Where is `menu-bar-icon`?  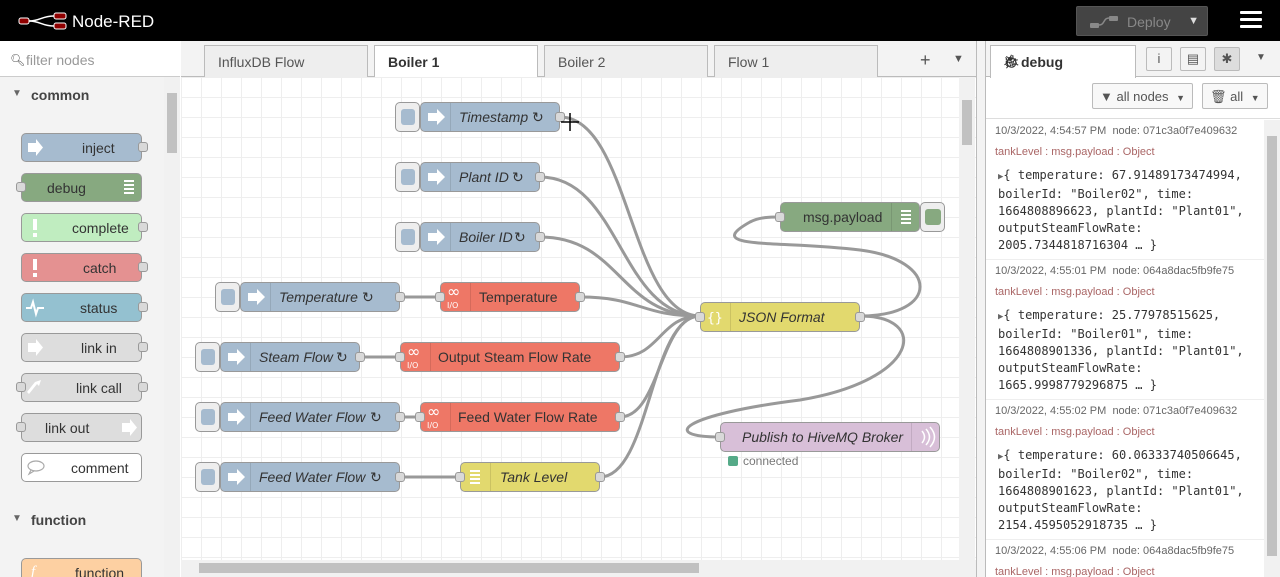 menu-bar-icon is located at coordinates (1251, 19).